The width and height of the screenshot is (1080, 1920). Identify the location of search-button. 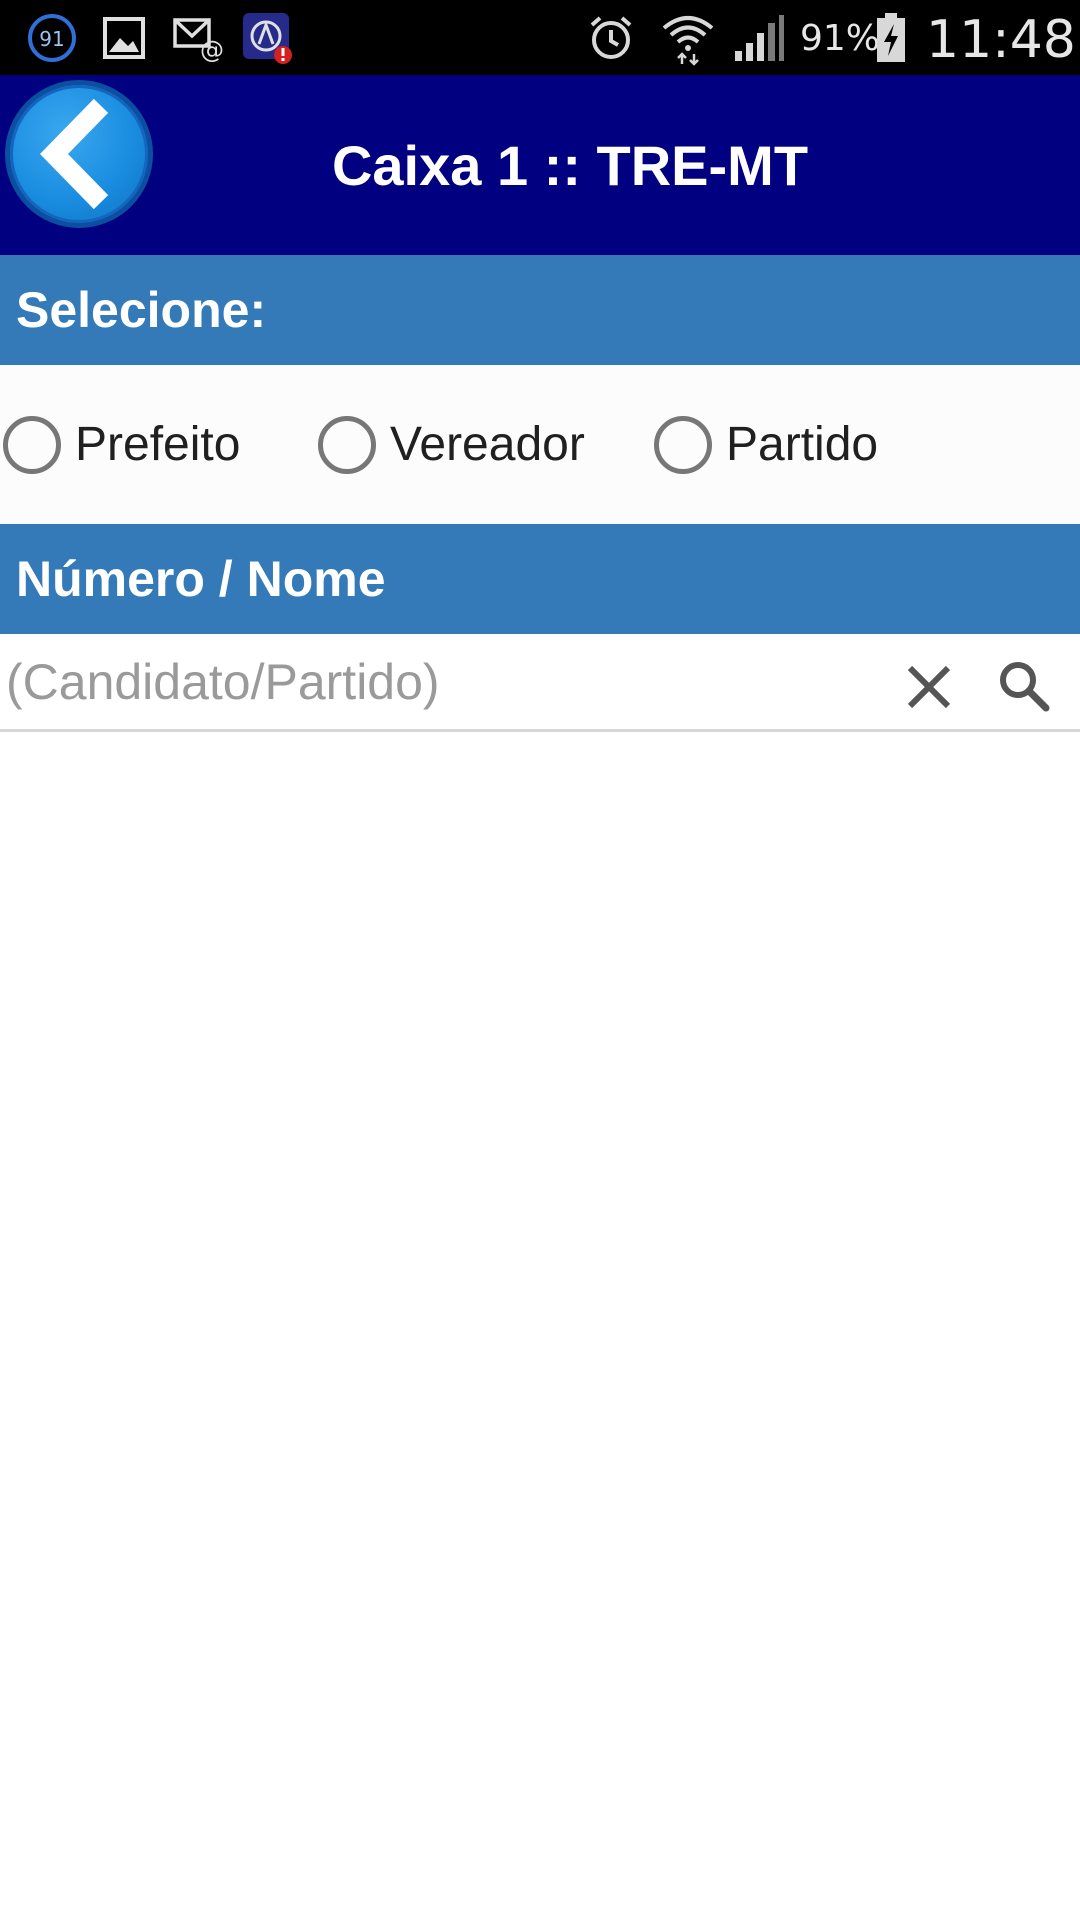
(1024, 686).